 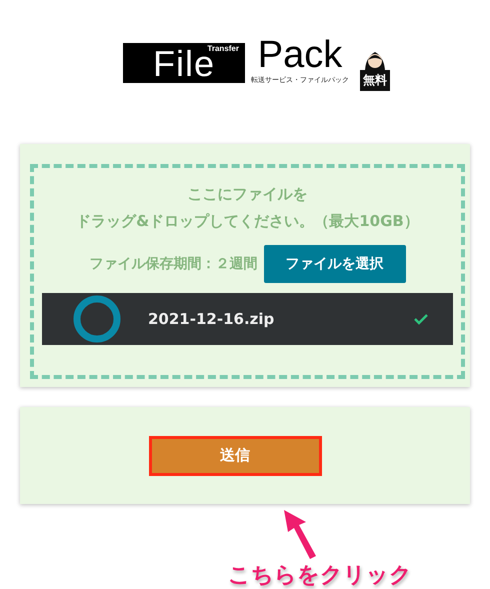 I want to click on drop-message: ドラッグ&ドロップしてください。（最大10GB）, so click(x=247, y=221).